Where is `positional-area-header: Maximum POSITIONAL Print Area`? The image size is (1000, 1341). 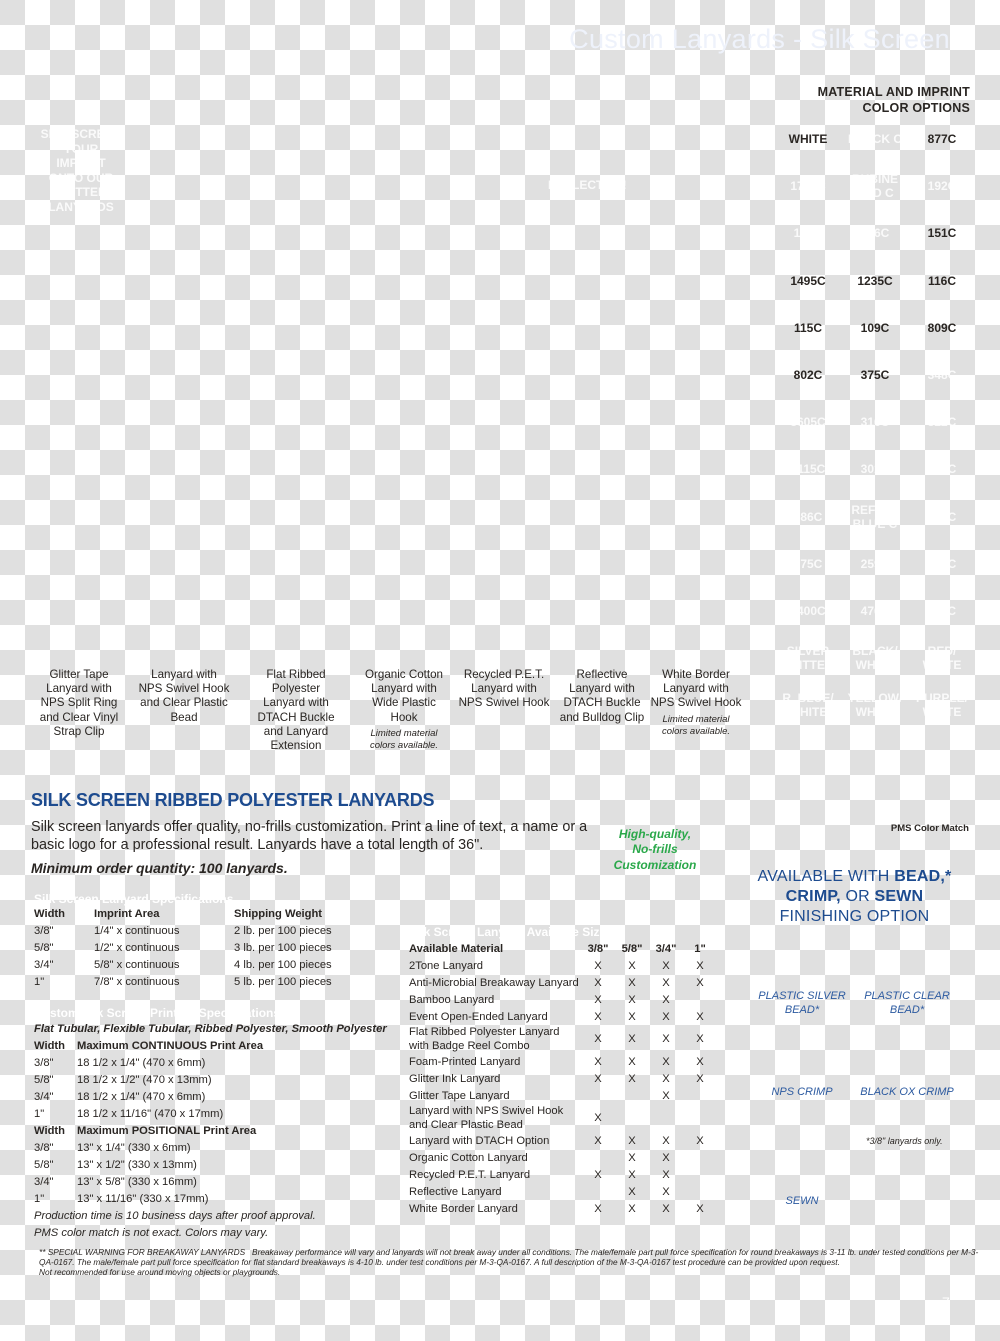
positional-area-header: Maximum POSITIONAL Print Area is located at coordinates (232, 1131).